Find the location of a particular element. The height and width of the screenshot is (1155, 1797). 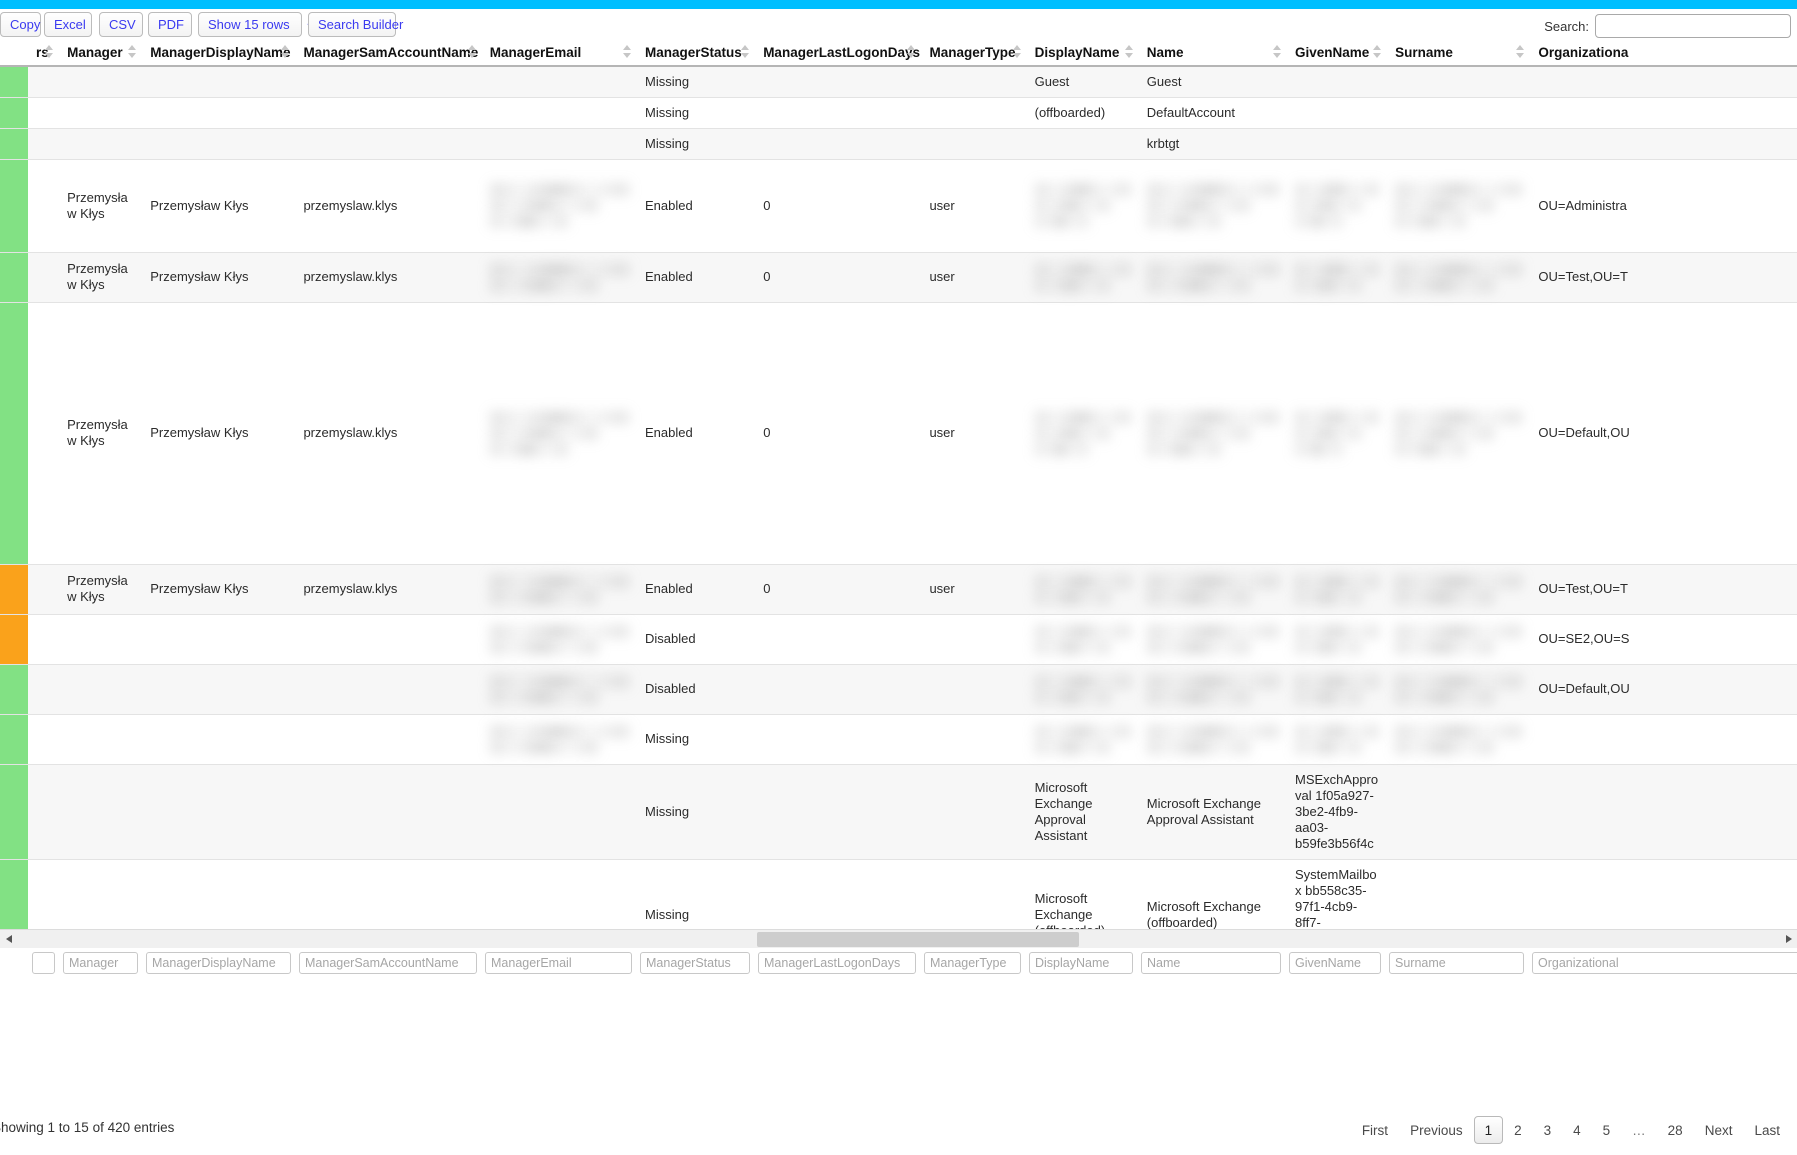

table-row: Disabled OU=Default,OU is located at coordinates (898, 689).